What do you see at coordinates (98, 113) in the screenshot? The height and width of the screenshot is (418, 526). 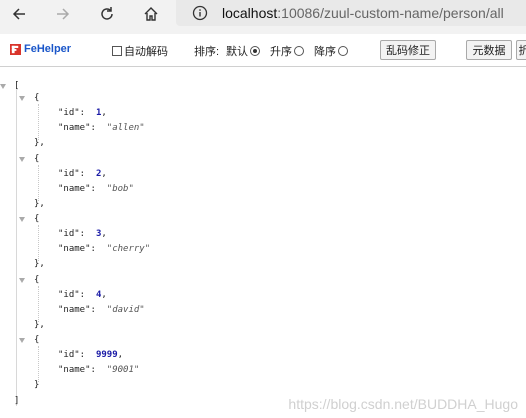 I see `json-value-id: 1` at bounding box center [98, 113].